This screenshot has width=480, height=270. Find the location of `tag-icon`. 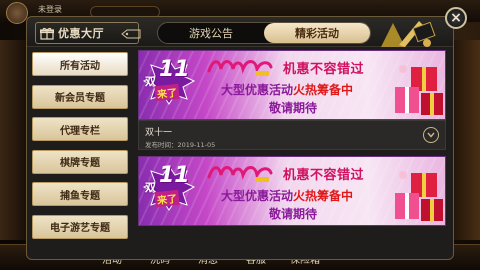

tag-icon is located at coordinates (131, 34).